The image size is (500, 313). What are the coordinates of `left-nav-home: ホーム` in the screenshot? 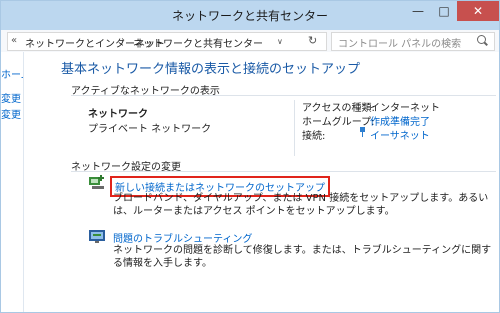 It's located at (12, 73).